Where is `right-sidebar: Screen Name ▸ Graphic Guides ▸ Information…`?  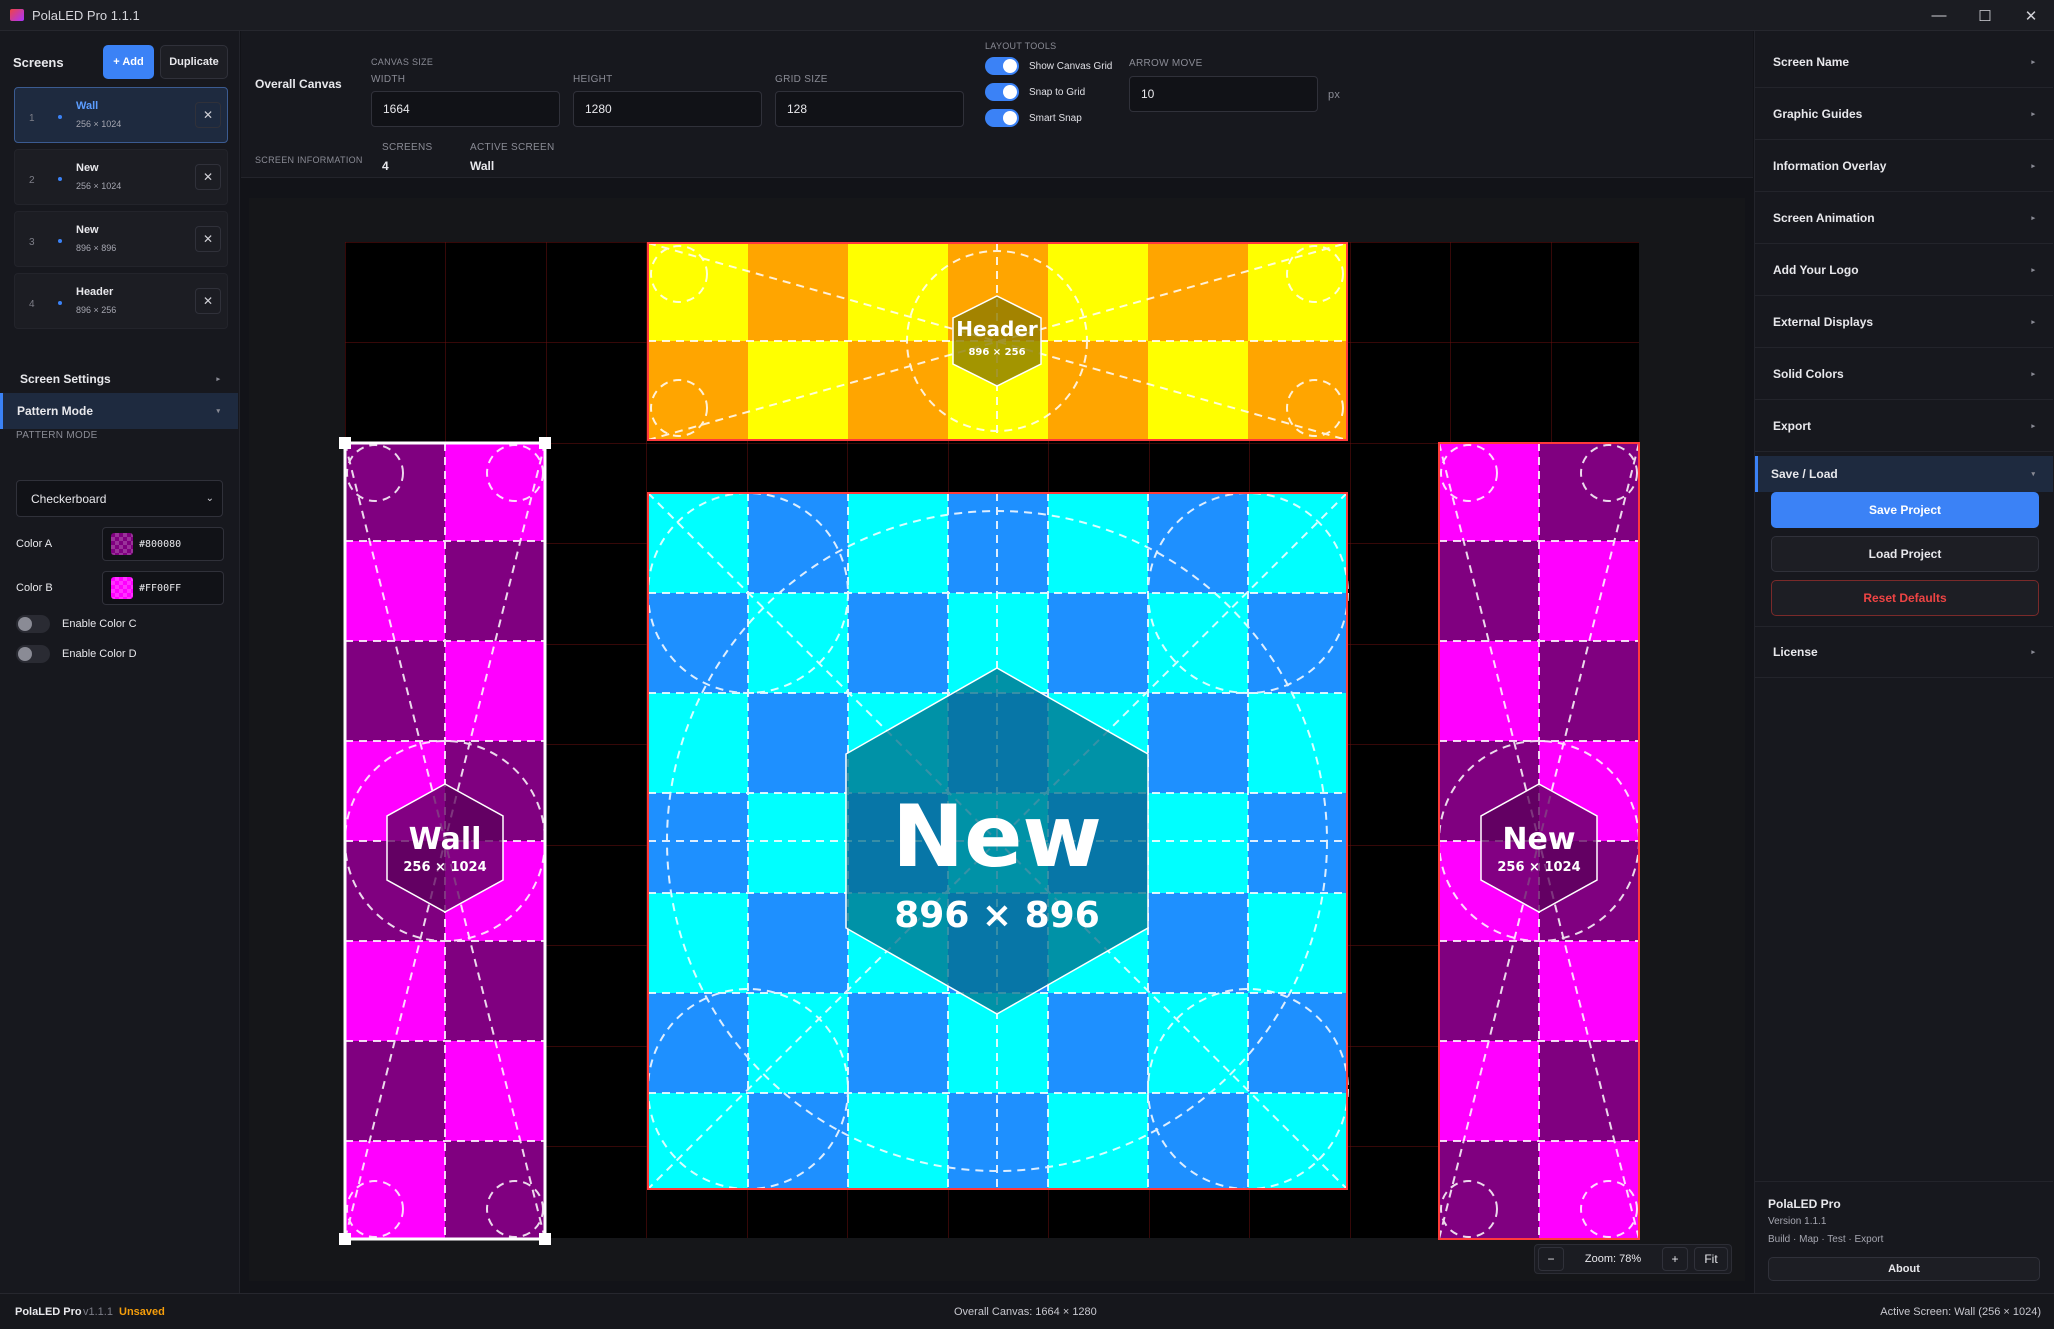 right-sidebar: Screen Name ▸ Graphic Guides ▸ Information… is located at coordinates (1904, 662).